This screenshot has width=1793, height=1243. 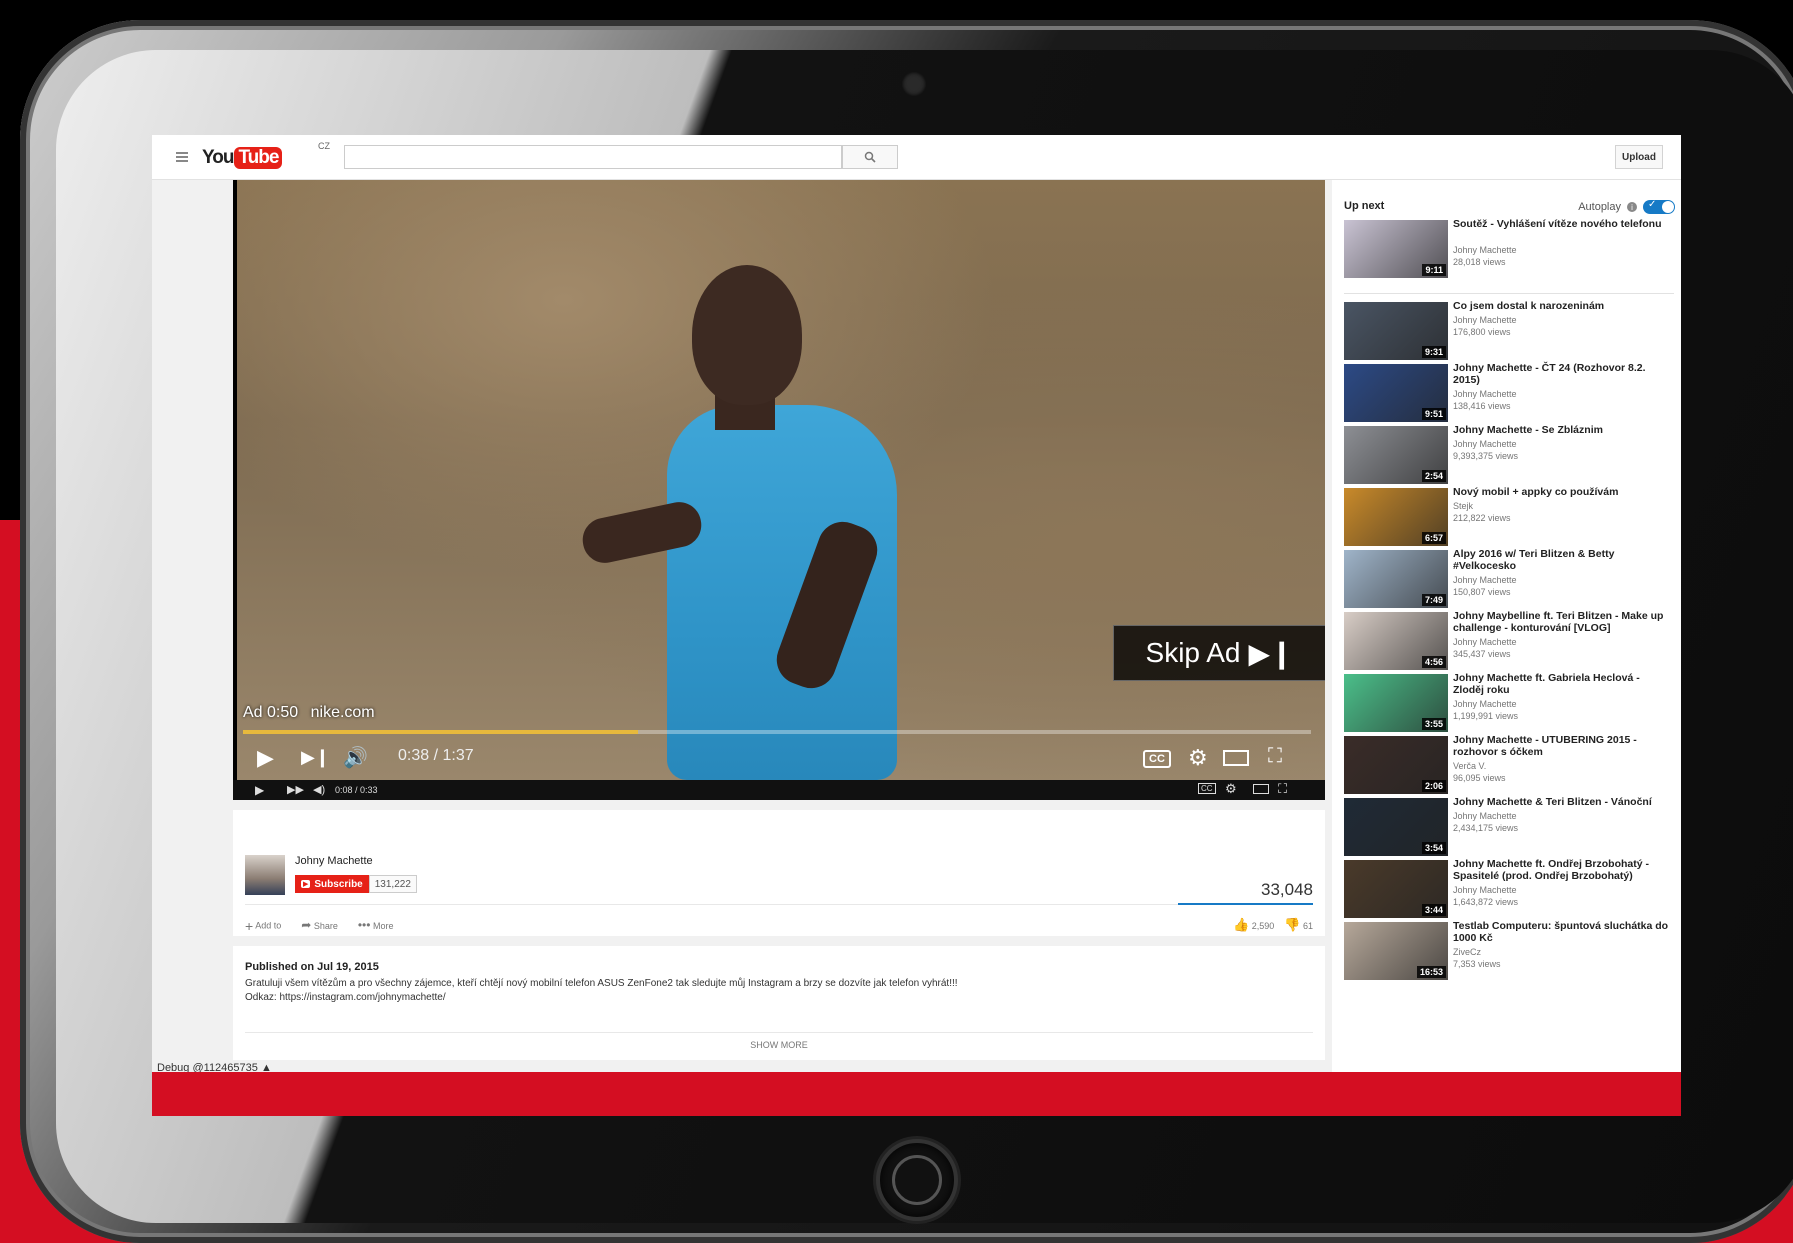 What do you see at coordinates (334, 861) in the screenshot?
I see `channel-name: Johny Machette` at bounding box center [334, 861].